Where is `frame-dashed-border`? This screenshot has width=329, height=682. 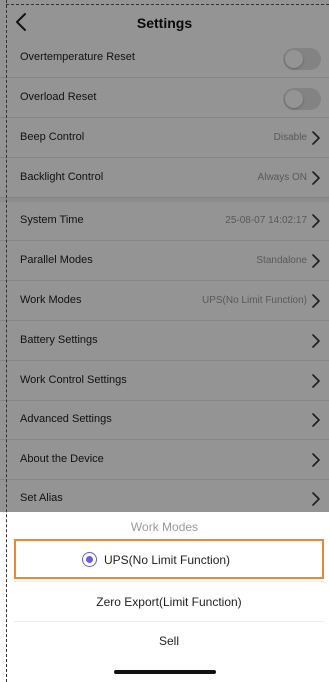
frame-dashed-border is located at coordinates (6, 341).